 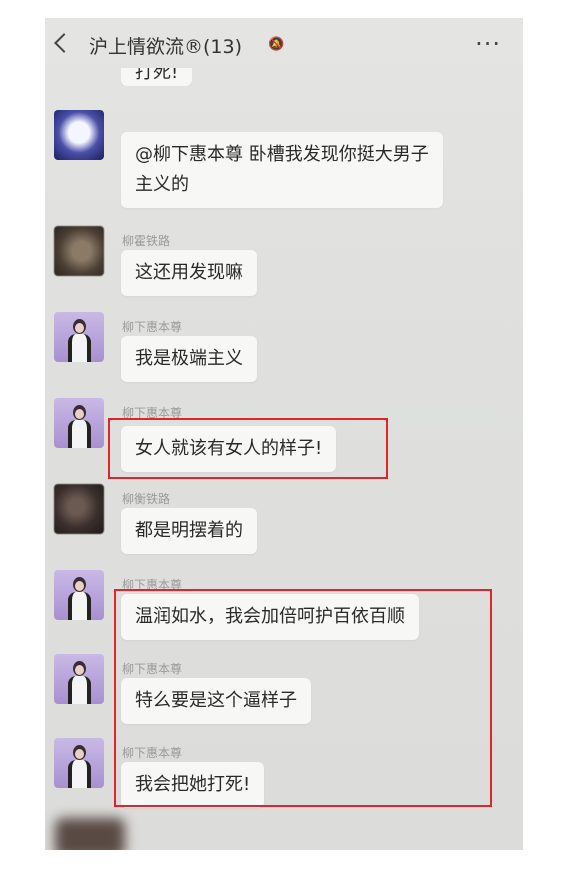 I want to click on brown-avatar-icon, so click(x=79, y=251).